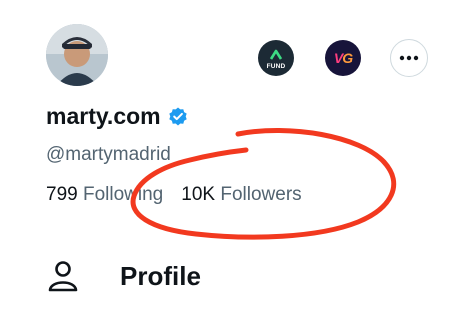  I want to click on person-icon, so click(63, 276).